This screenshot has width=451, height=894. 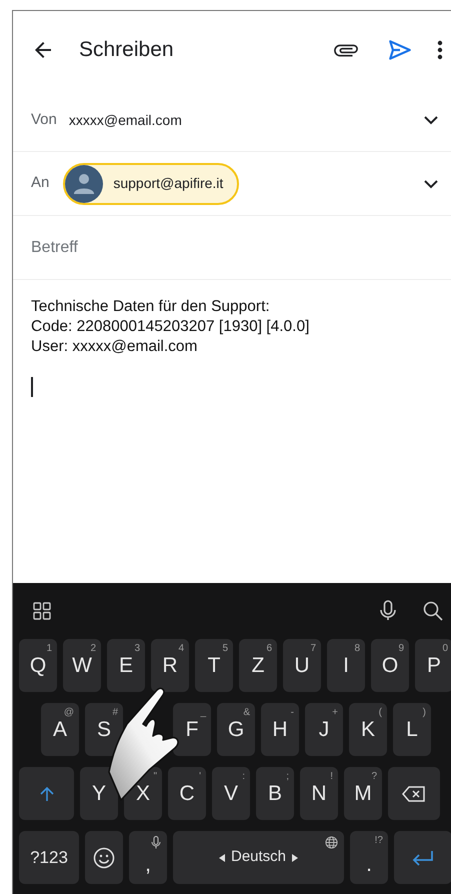 I want to click on keyboard-key: Z 6, so click(x=258, y=665).